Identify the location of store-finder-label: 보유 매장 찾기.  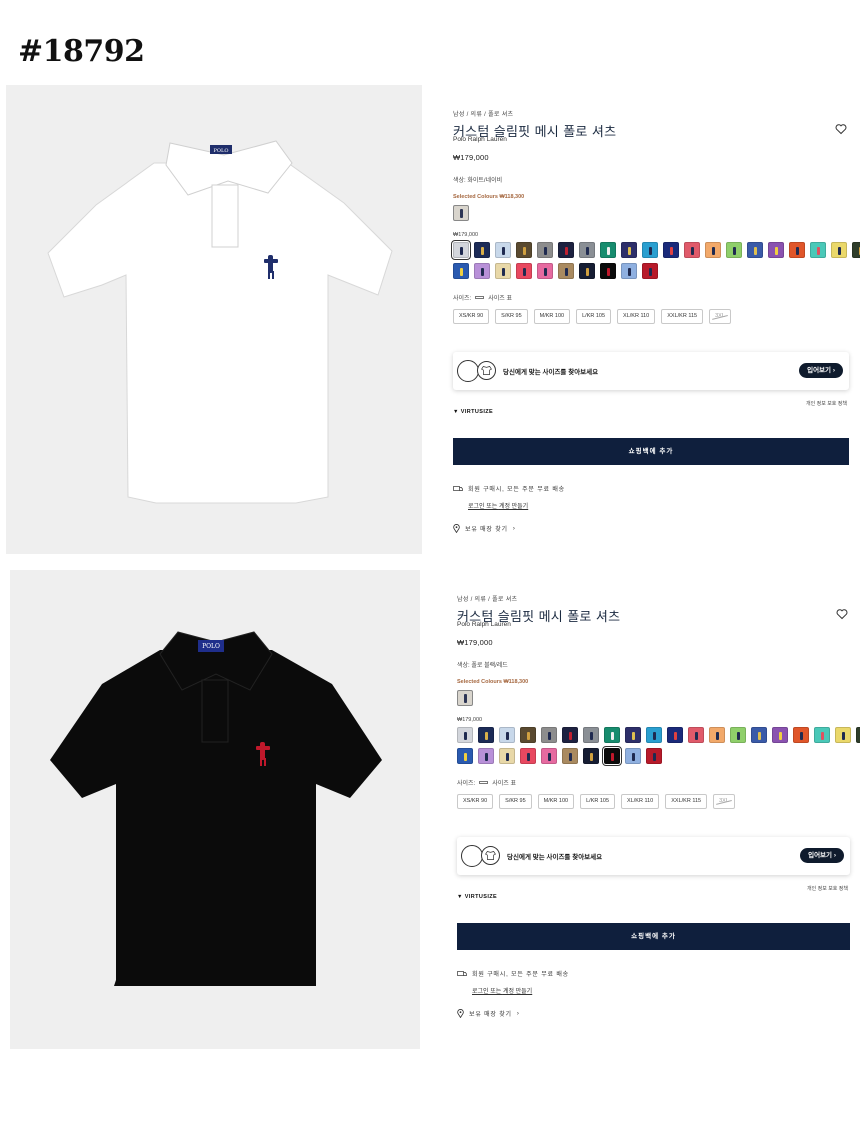
(486, 530).